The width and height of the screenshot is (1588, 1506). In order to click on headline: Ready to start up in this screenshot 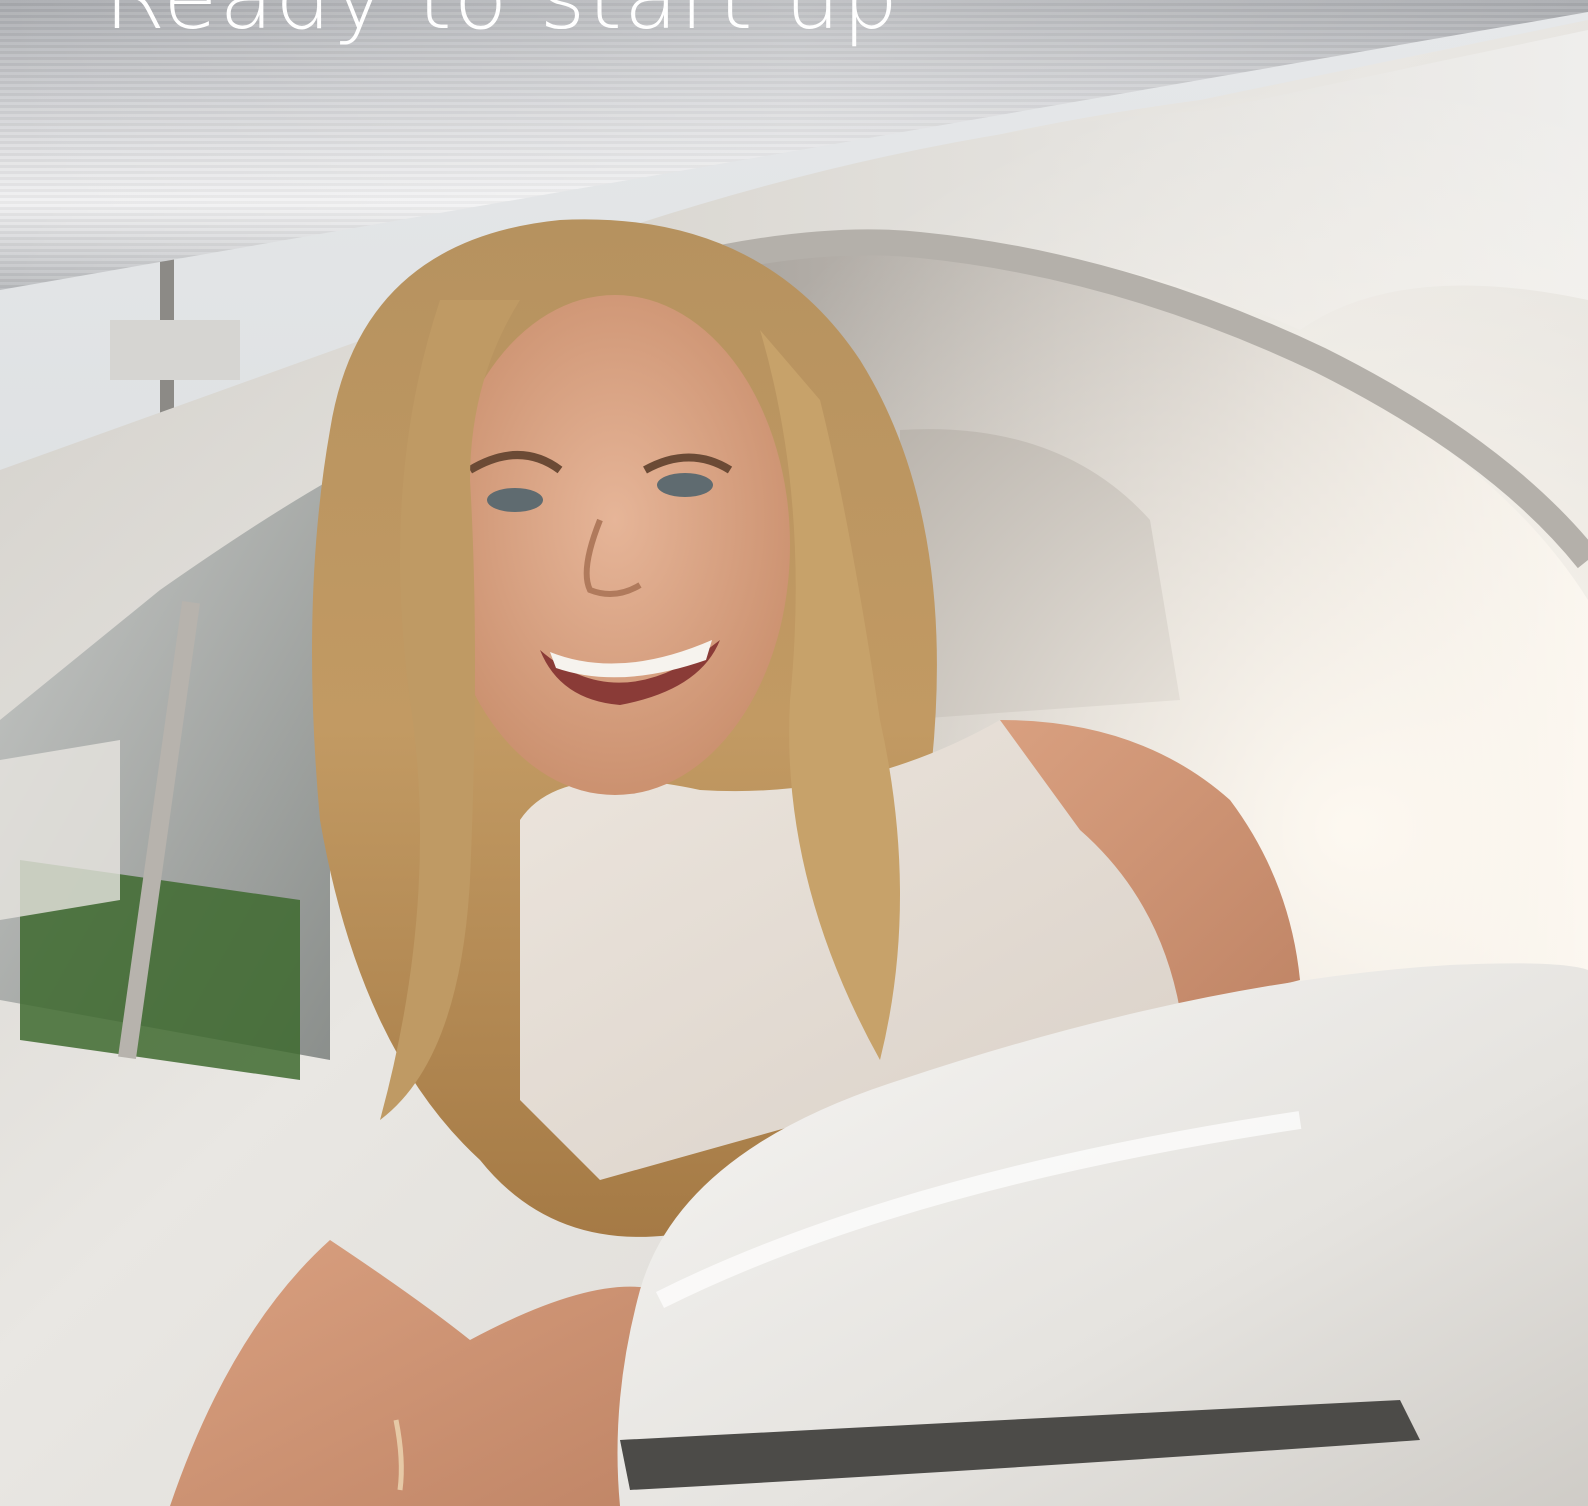, I will do `click(502, 21)`.